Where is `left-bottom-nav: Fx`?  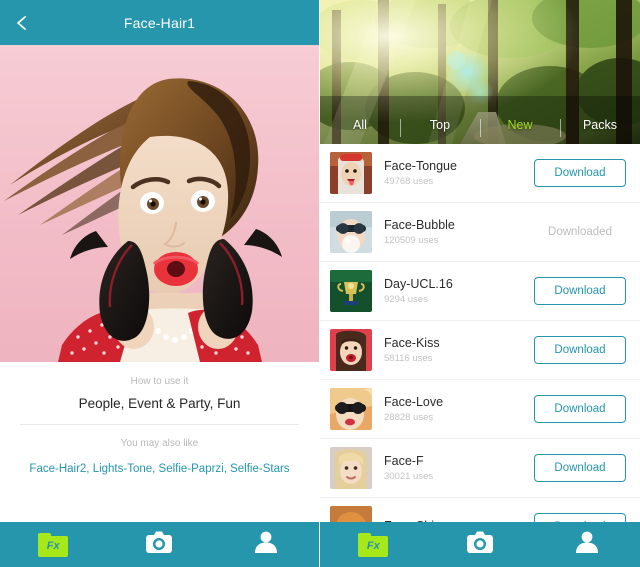 left-bottom-nav: Fx is located at coordinates (159, 544).